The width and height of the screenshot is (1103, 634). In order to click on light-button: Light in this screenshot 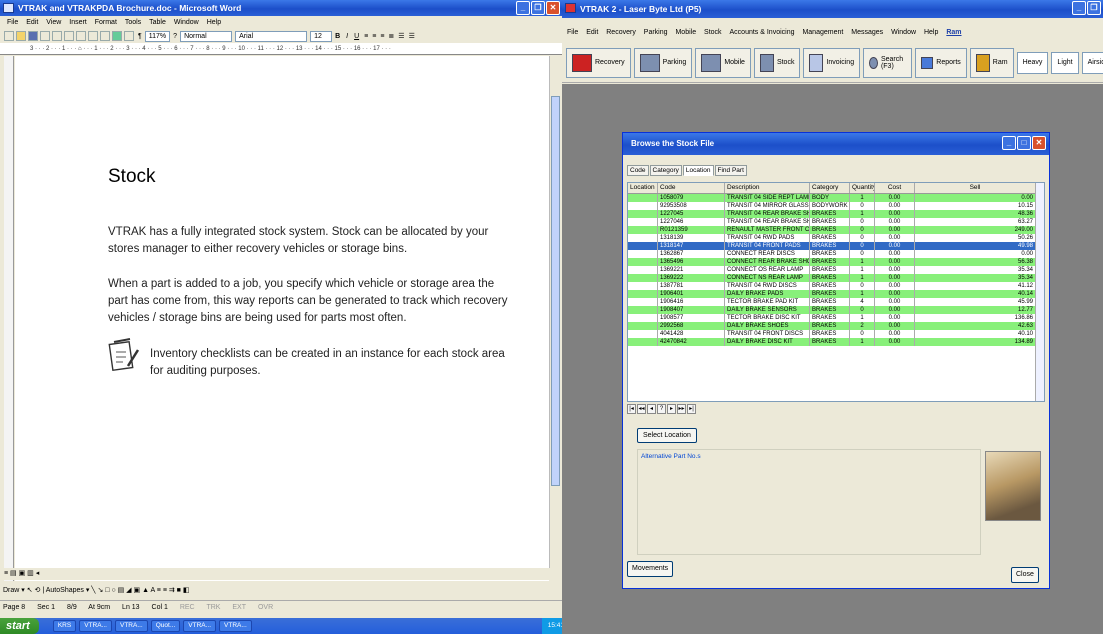, I will do `click(1065, 62)`.